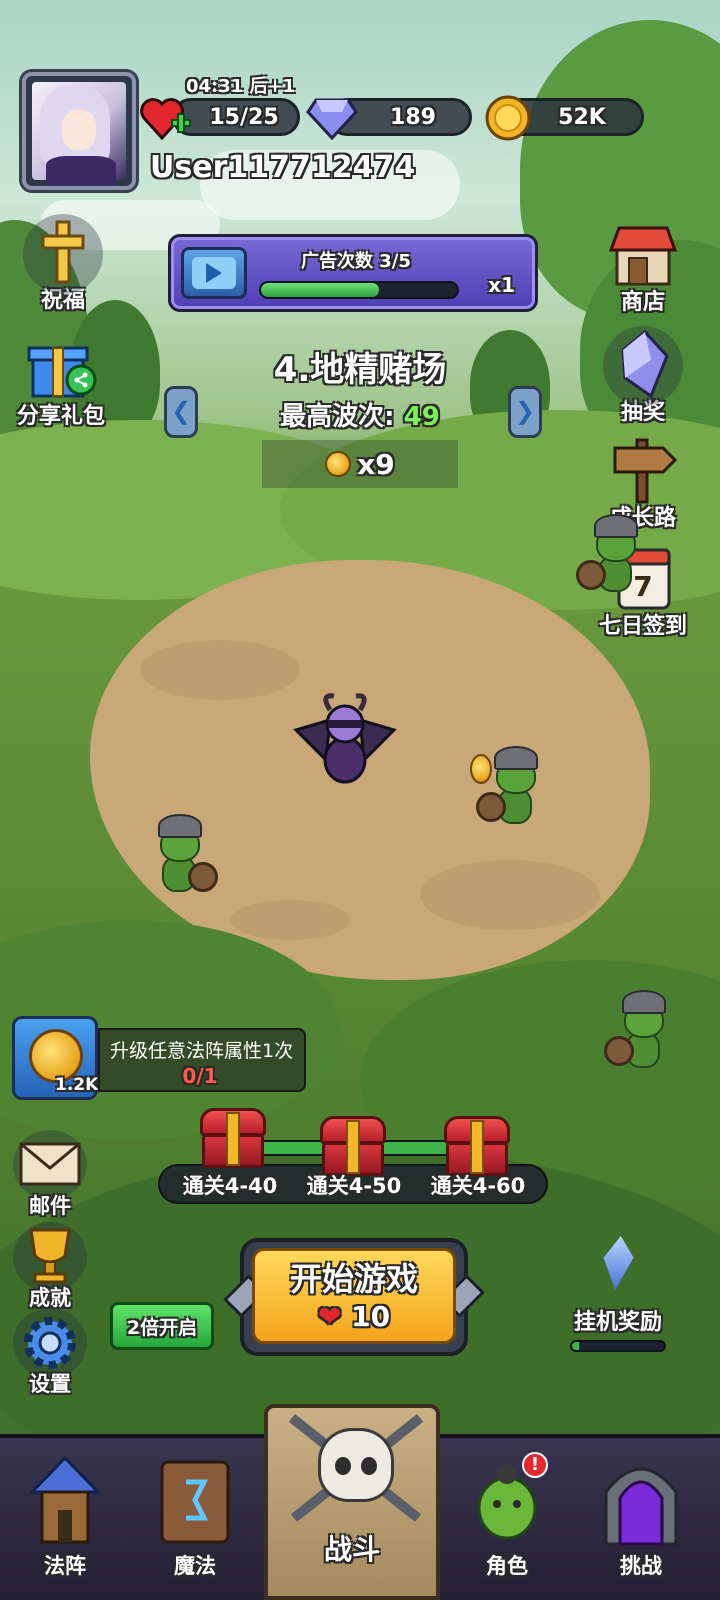  What do you see at coordinates (181, 412) in the screenshot?
I see `prev-level-button: ❮` at bounding box center [181, 412].